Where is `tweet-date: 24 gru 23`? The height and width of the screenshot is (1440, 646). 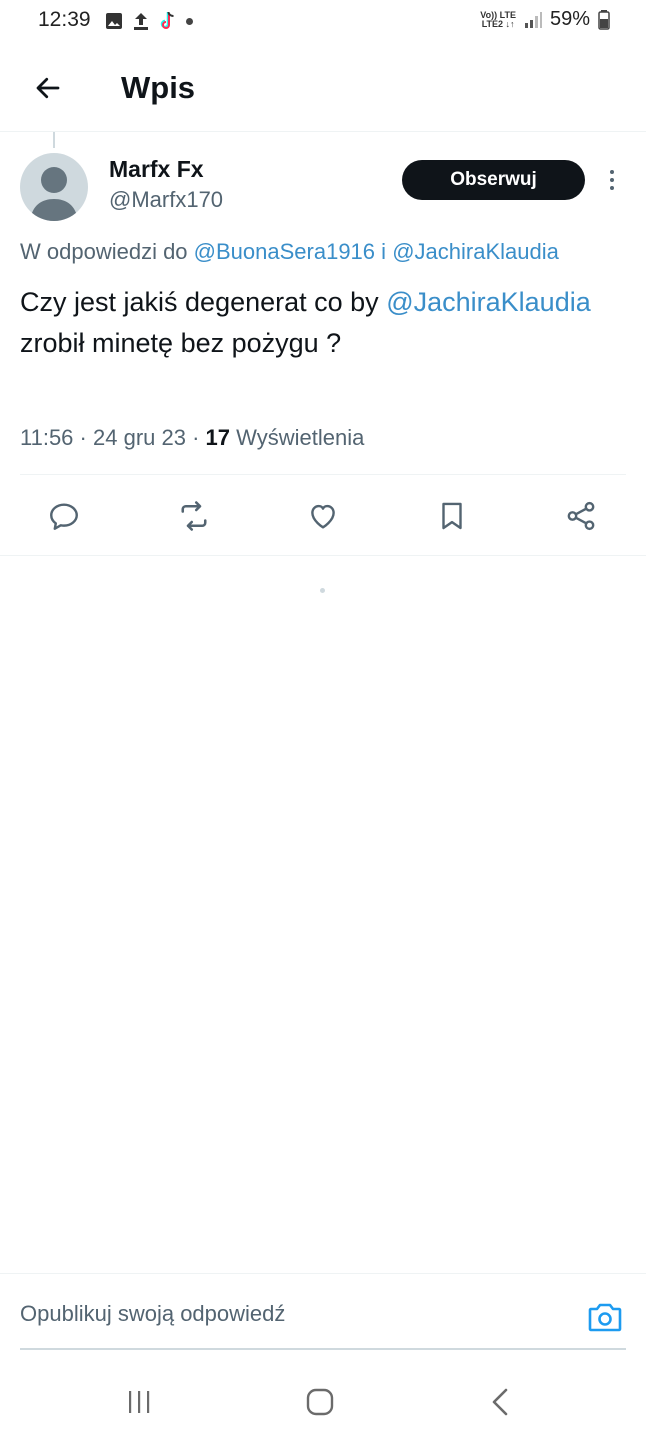
tweet-date: 24 gru 23 is located at coordinates (139, 437).